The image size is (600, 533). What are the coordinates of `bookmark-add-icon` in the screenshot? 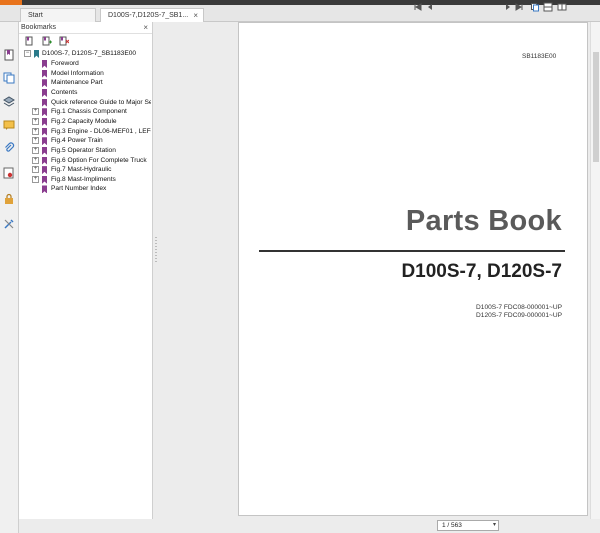 It's located at (47, 41).